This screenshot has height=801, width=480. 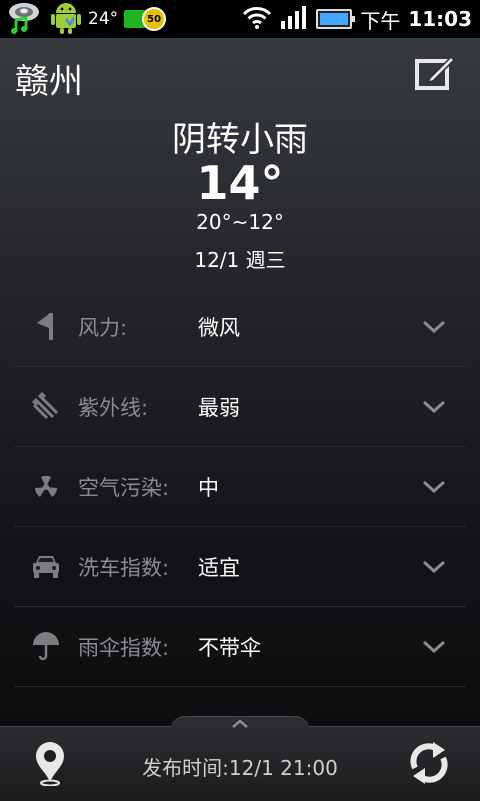 I want to click on flag-icon, so click(x=46, y=326).